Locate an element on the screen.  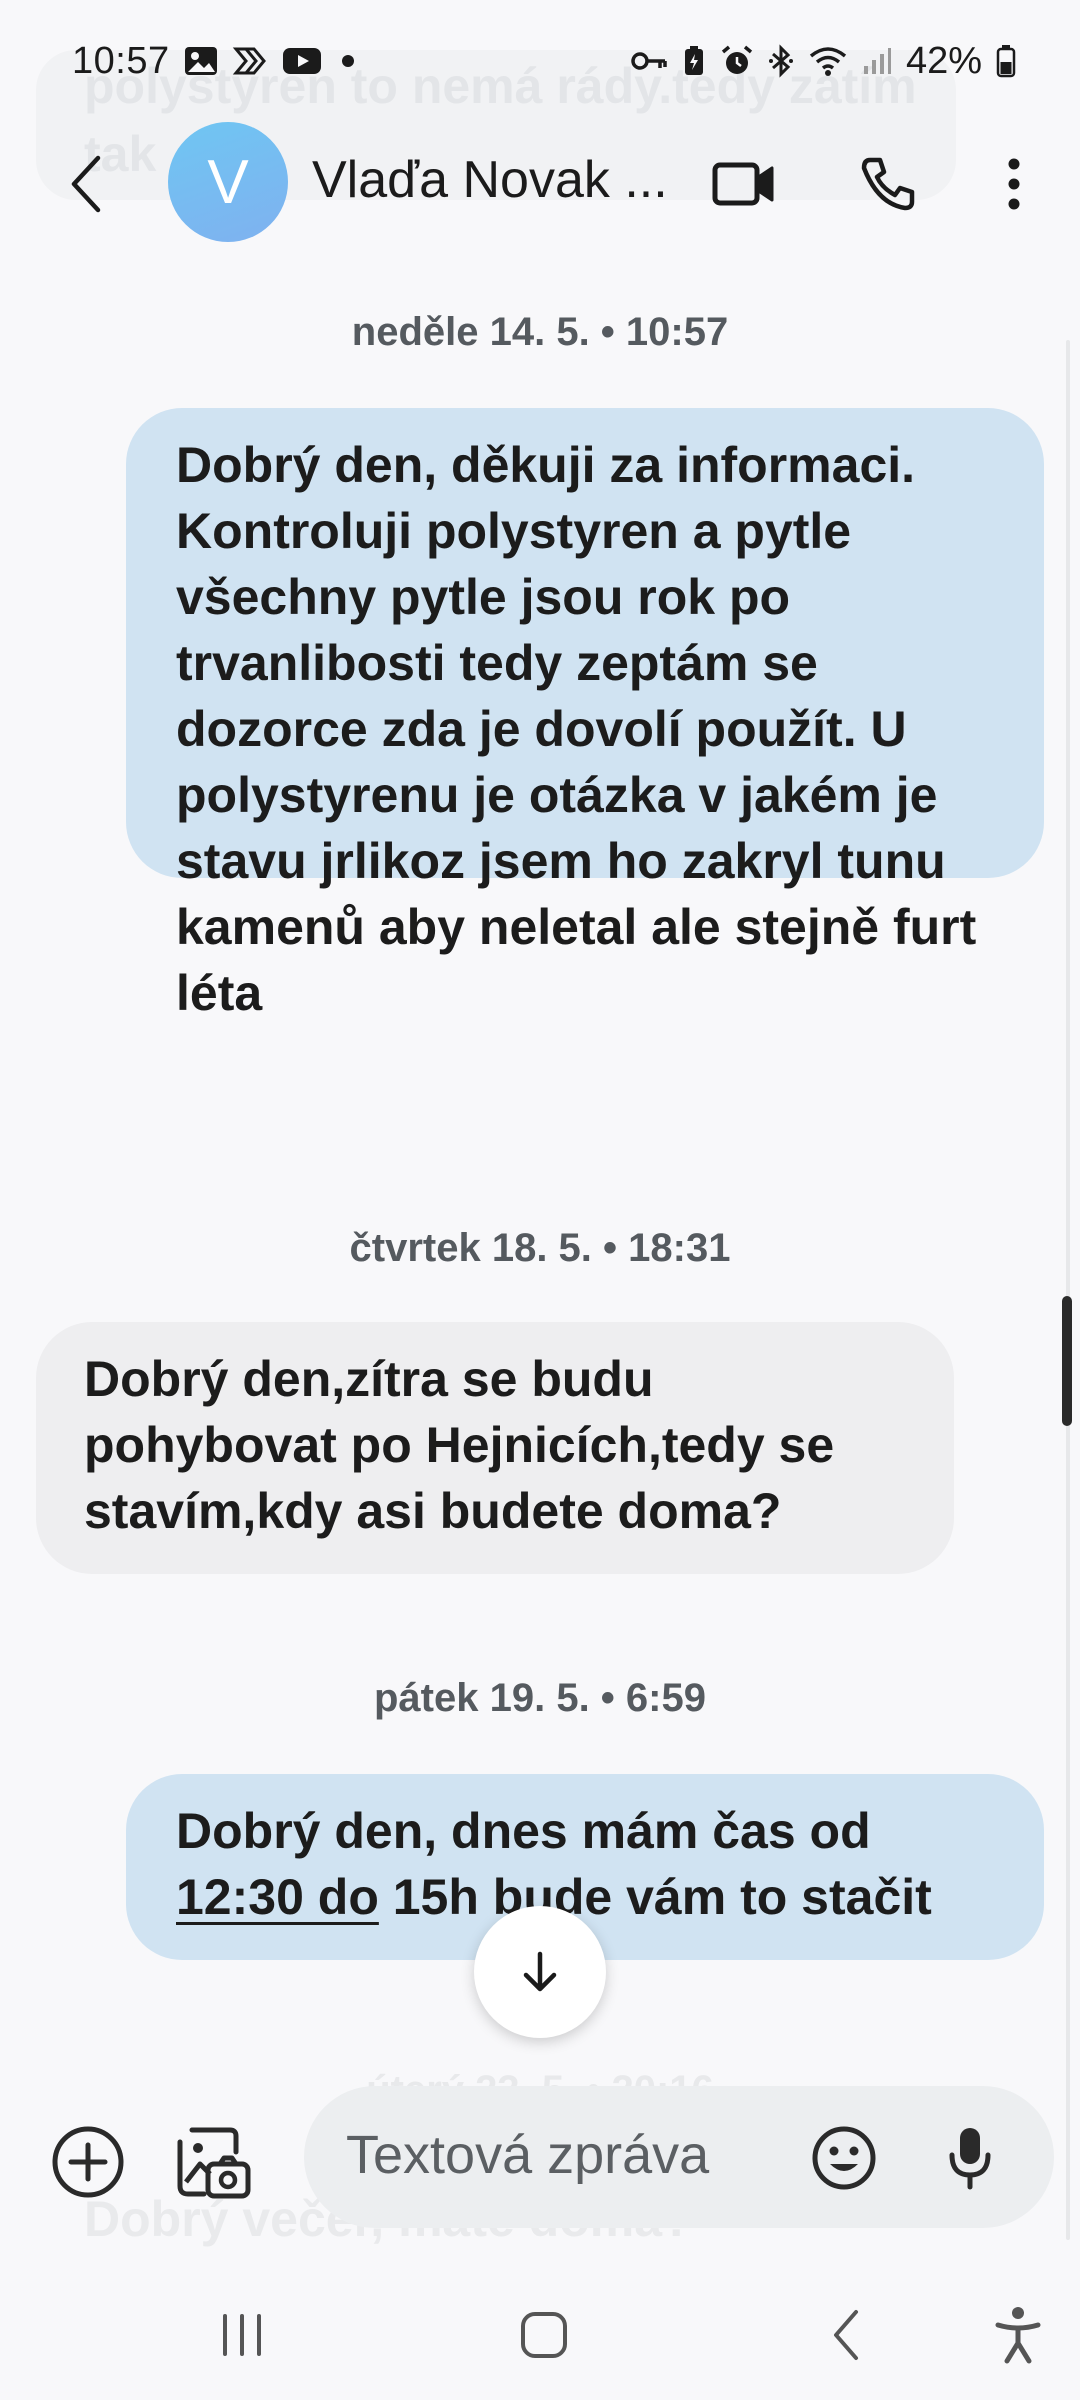
message-line: 15h bude vám to stačit is located at coordinates (655, 1897).